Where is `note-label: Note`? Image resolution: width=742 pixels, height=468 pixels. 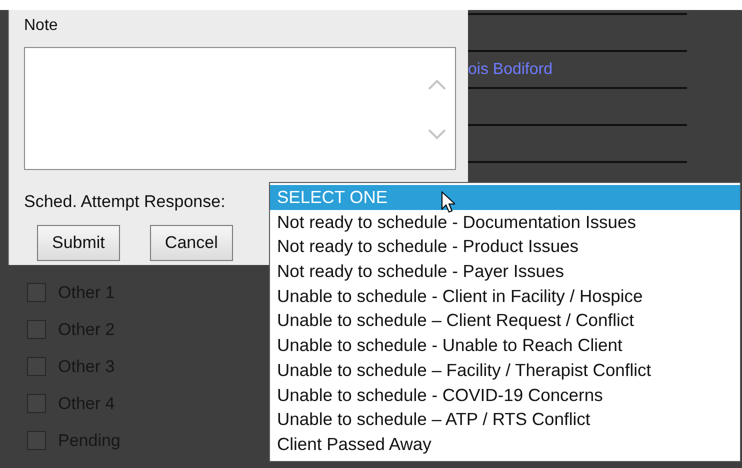 note-label: Note is located at coordinates (41, 26).